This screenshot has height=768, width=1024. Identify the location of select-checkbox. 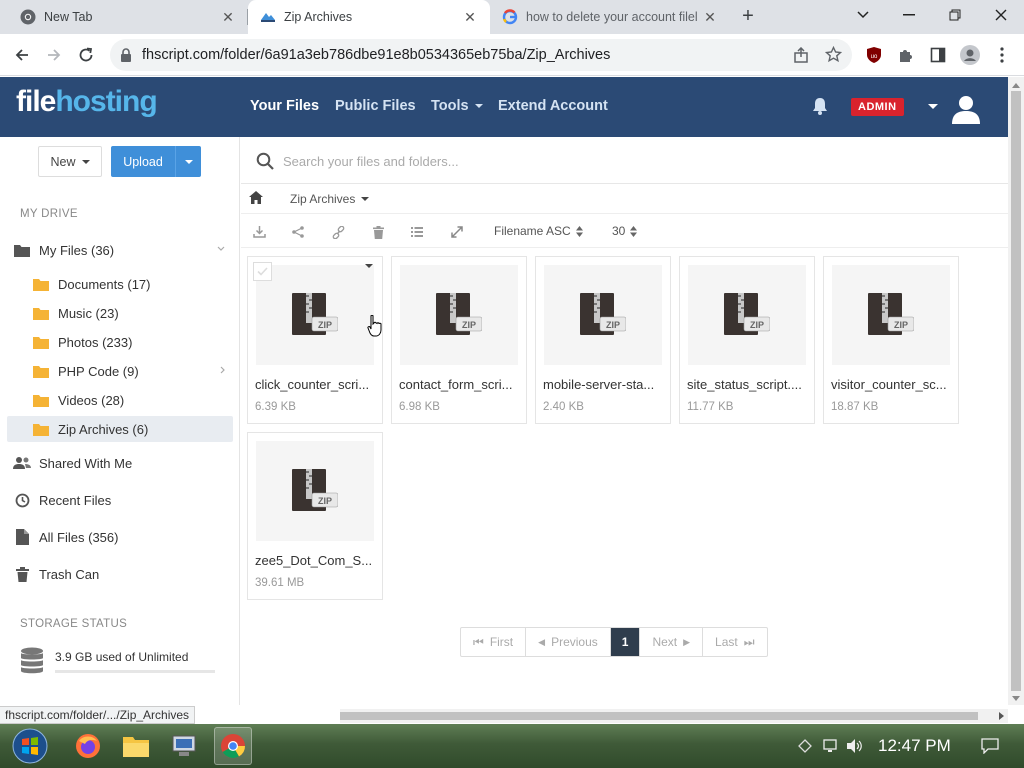
(262, 271).